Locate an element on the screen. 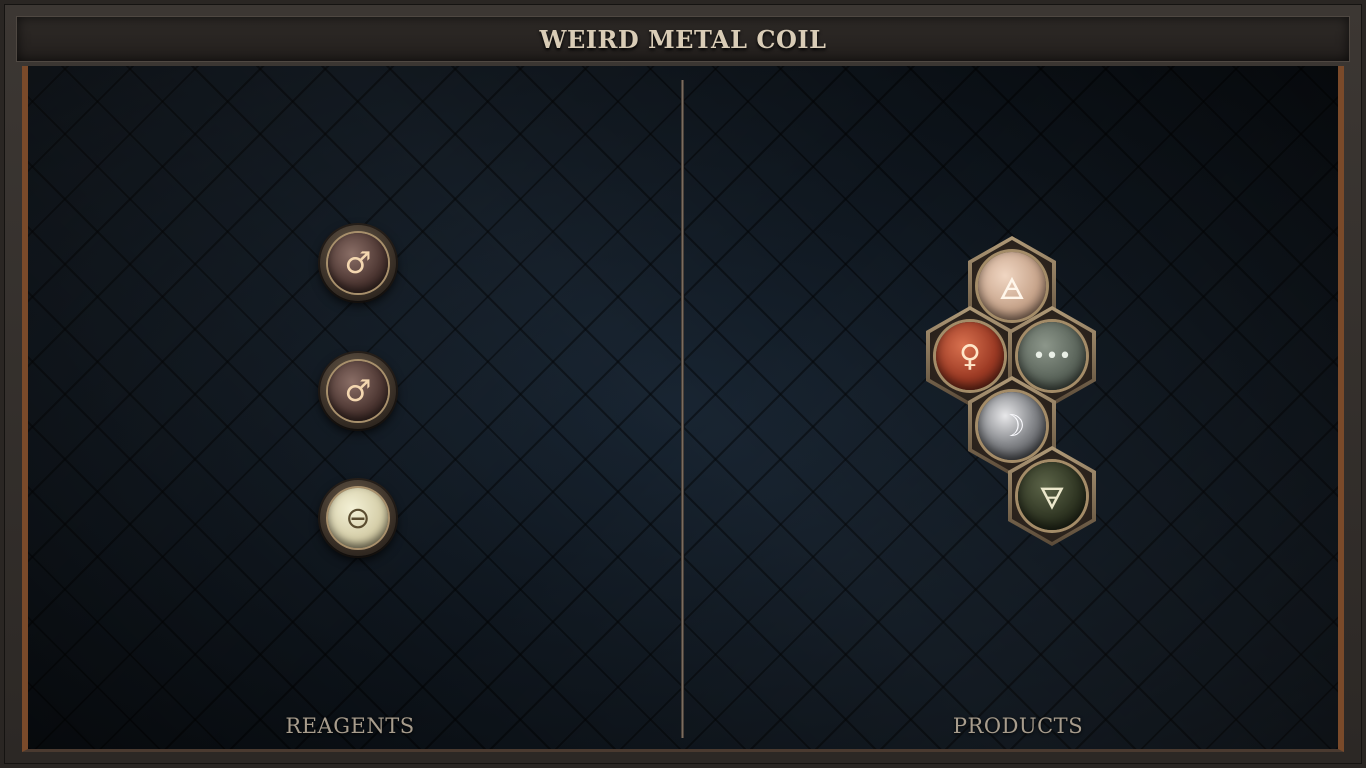 The width and height of the screenshot is (1366, 768). section-divider is located at coordinates (682, 409).